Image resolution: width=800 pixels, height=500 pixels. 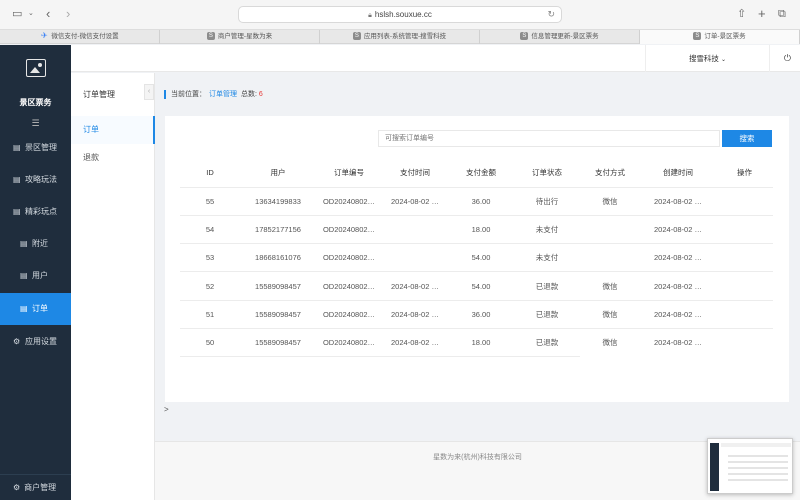 What do you see at coordinates (750, 466) in the screenshot?
I see `window-thumbnail` at bounding box center [750, 466].